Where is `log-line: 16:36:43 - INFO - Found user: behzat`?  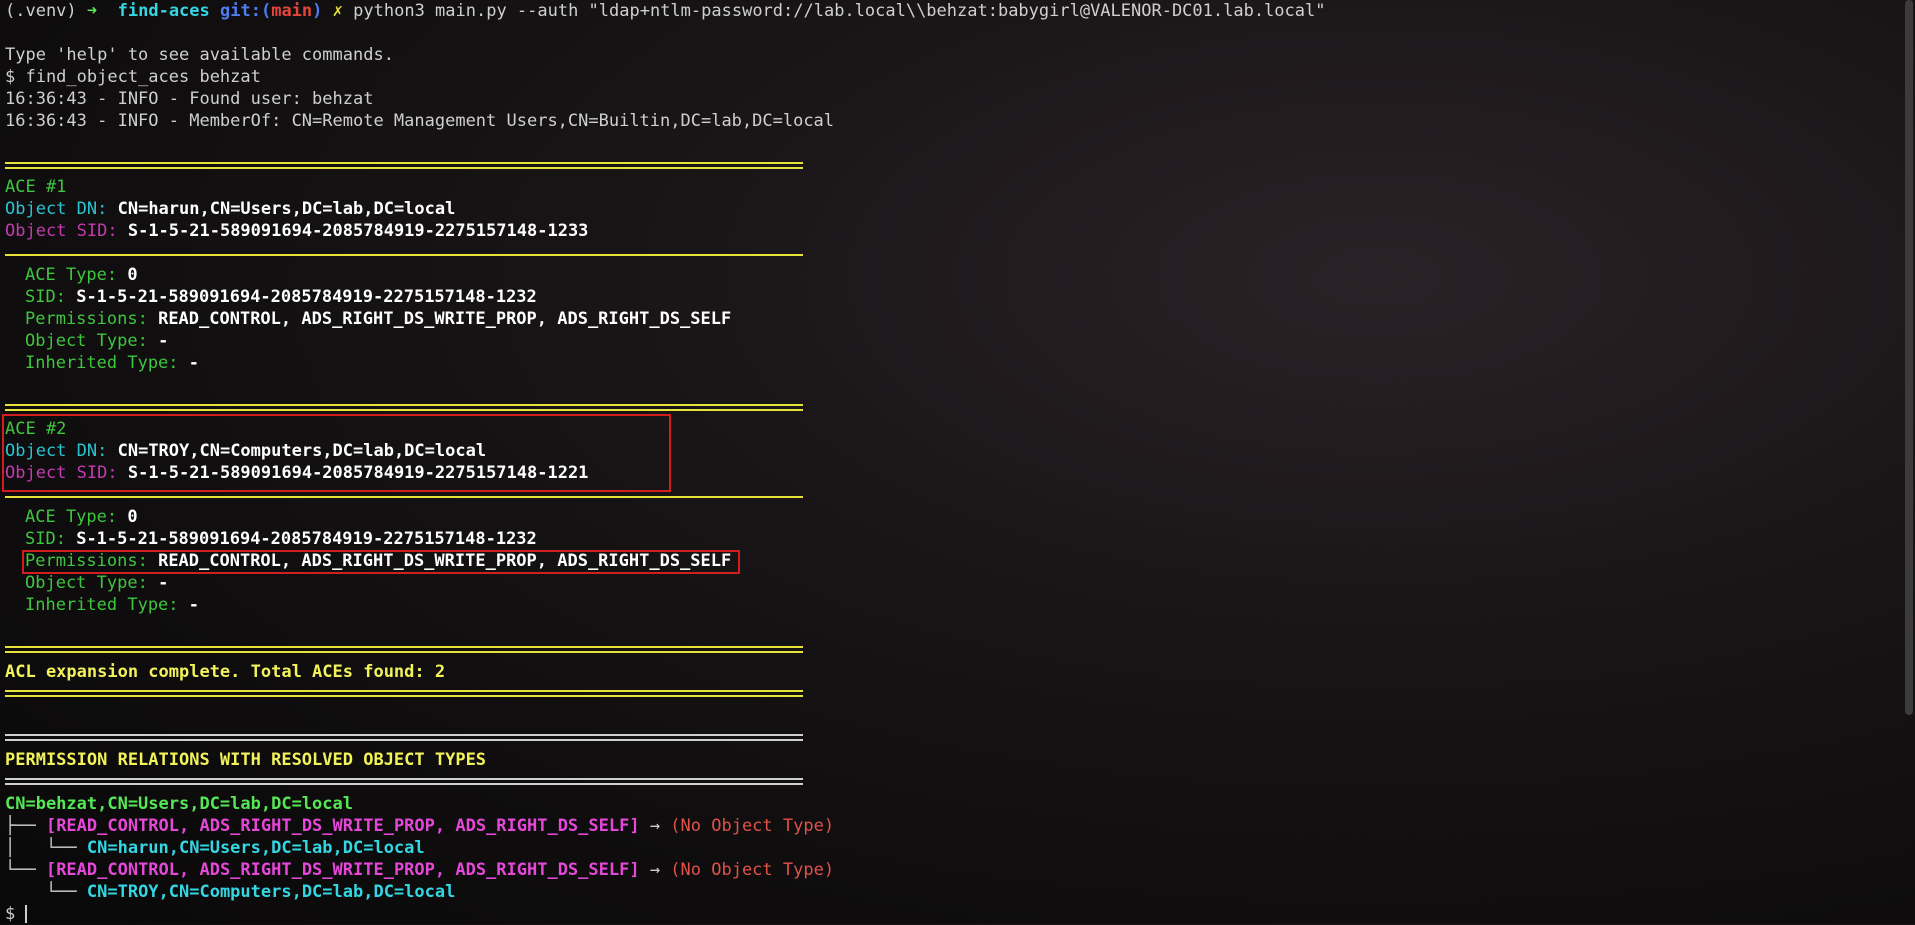
log-line: 16:36:43 - INFO - Found user: behzat is located at coordinates (189, 99).